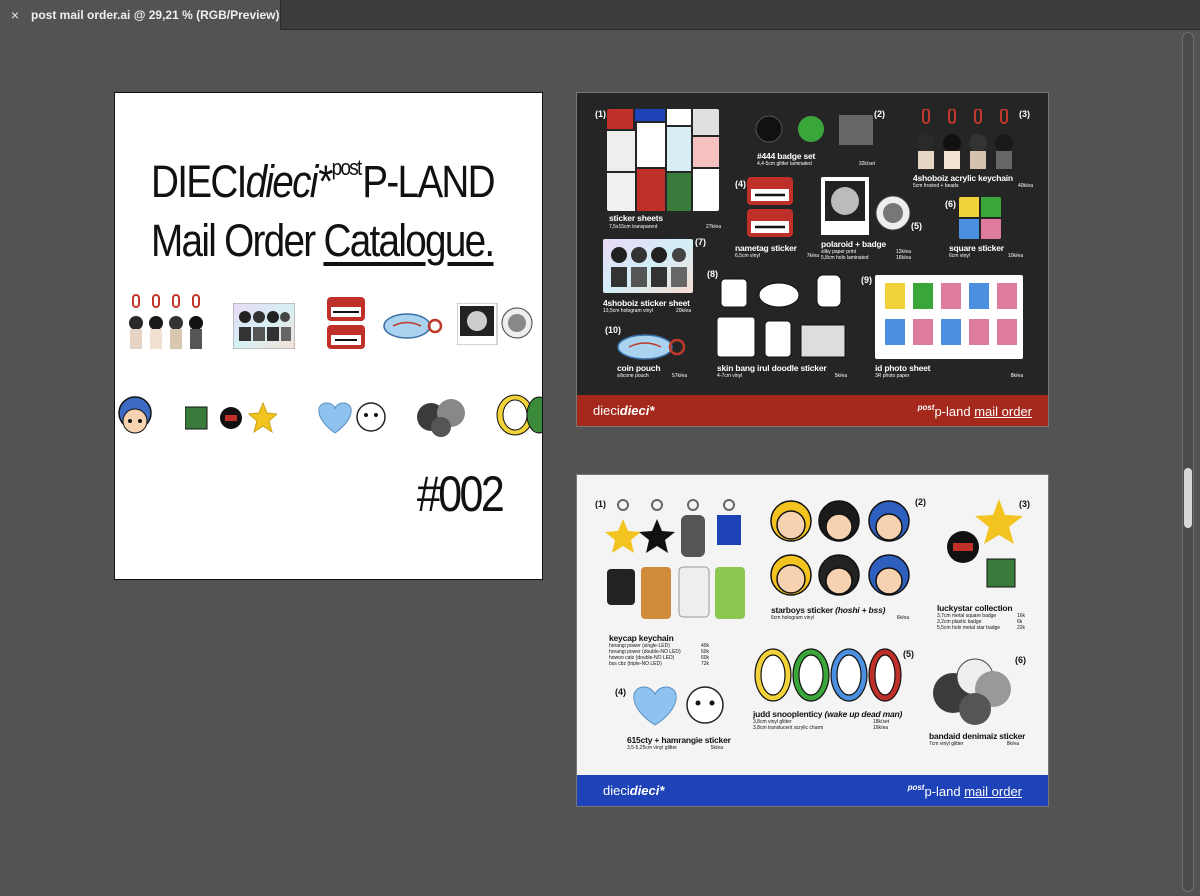  Describe the element at coordinates (881, 728) in the screenshot. I see `option-price: 16k/ea` at that location.